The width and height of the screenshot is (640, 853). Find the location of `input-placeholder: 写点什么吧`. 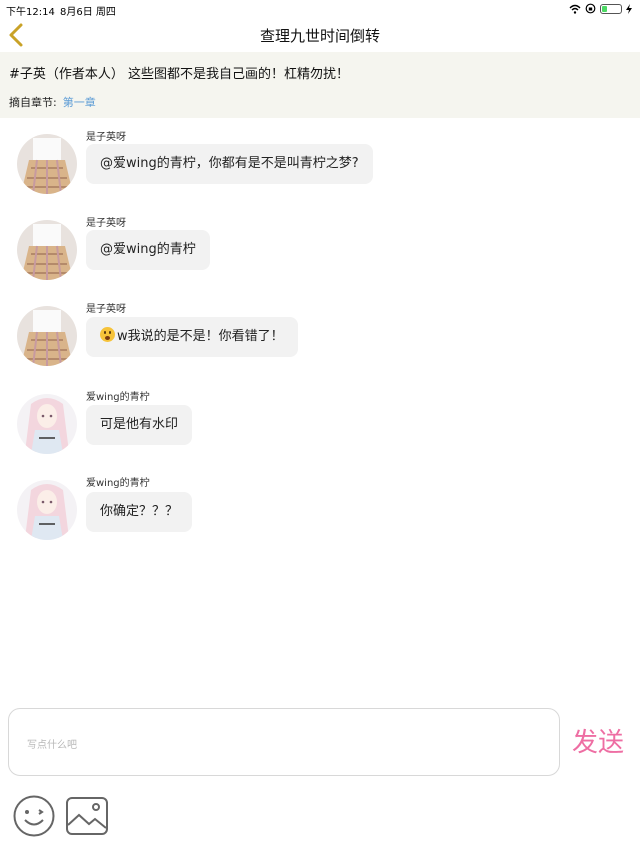

input-placeholder: 写点什么吧 is located at coordinates (52, 745).